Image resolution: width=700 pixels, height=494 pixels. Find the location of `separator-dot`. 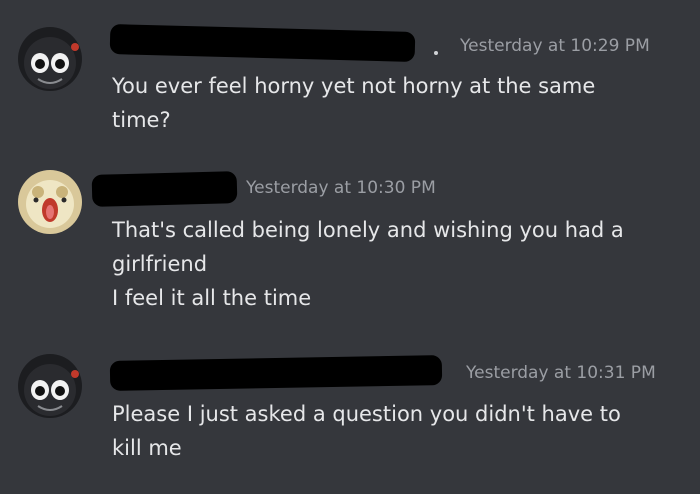

separator-dot is located at coordinates (436, 53).